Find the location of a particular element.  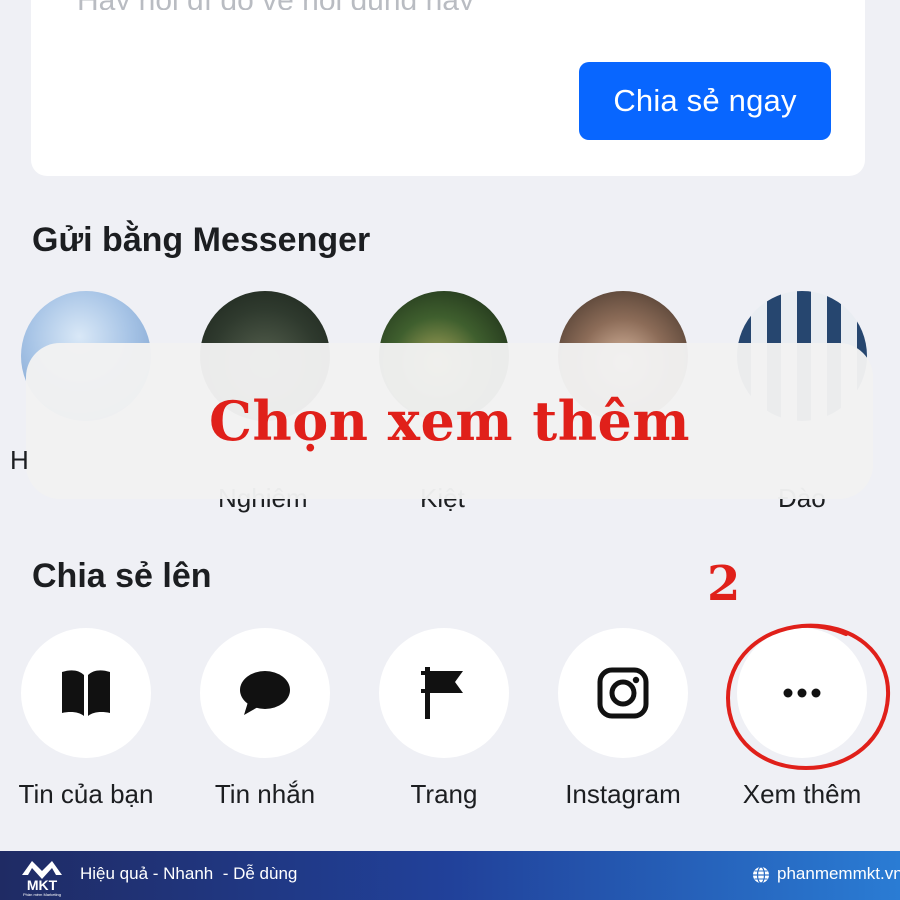

share-option-label: Trang is located at coordinates (444, 794).